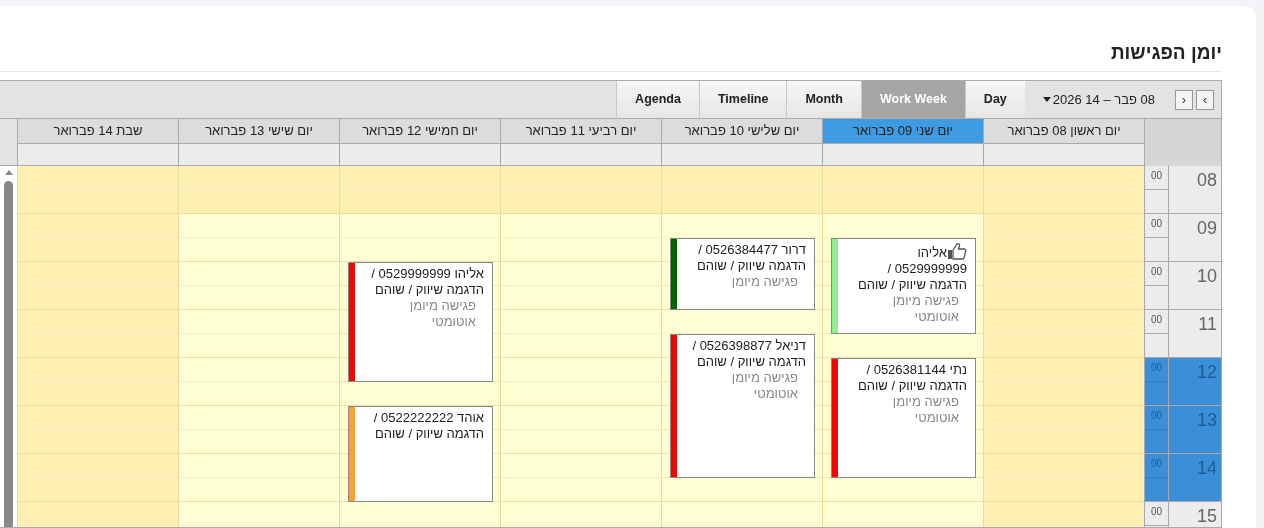 The width and height of the screenshot is (1264, 528). Describe the element at coordinates (994, 99) in the screenshot. I see `view-tab: Day` at that location.